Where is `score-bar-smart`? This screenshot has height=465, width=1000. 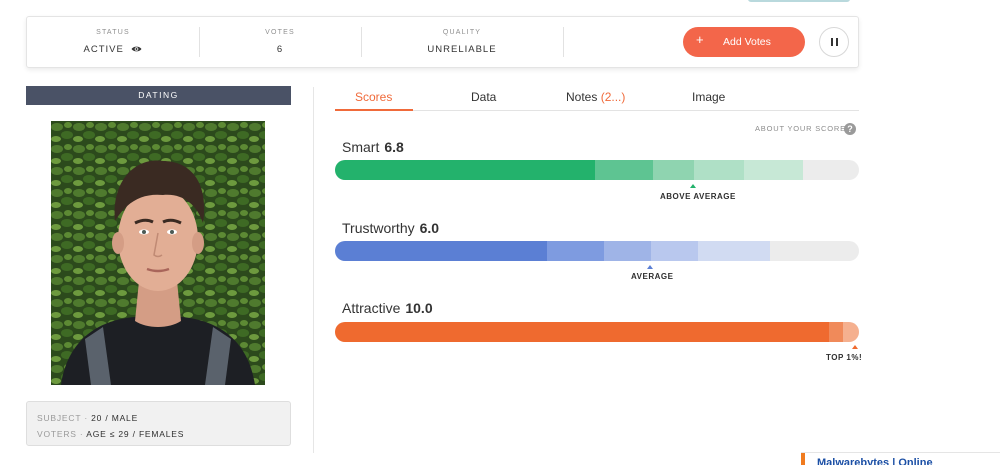
score-bar-smart is located at coordinates (597, 170).